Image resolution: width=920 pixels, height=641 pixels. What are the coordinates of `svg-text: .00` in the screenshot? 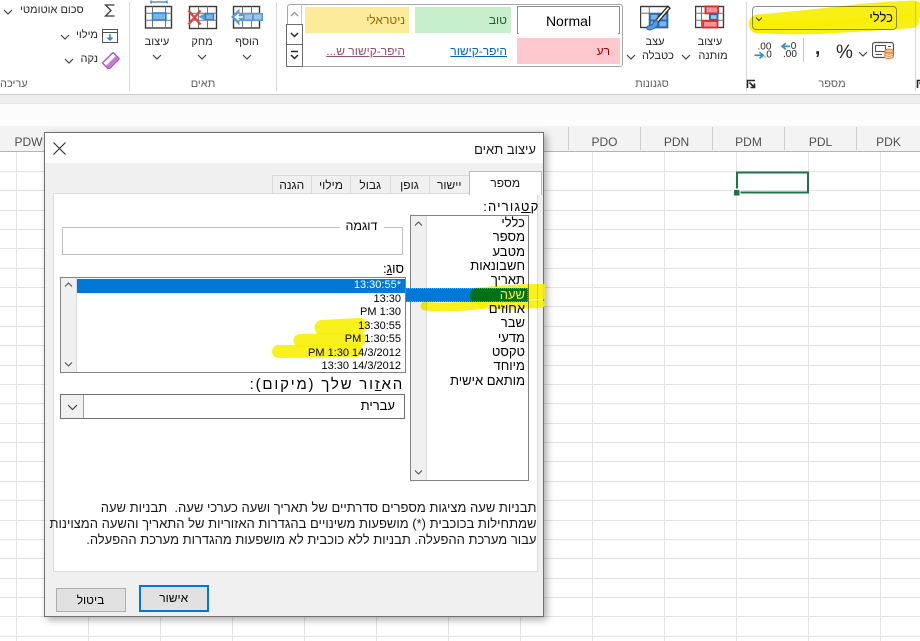 It's located at (790, 54).